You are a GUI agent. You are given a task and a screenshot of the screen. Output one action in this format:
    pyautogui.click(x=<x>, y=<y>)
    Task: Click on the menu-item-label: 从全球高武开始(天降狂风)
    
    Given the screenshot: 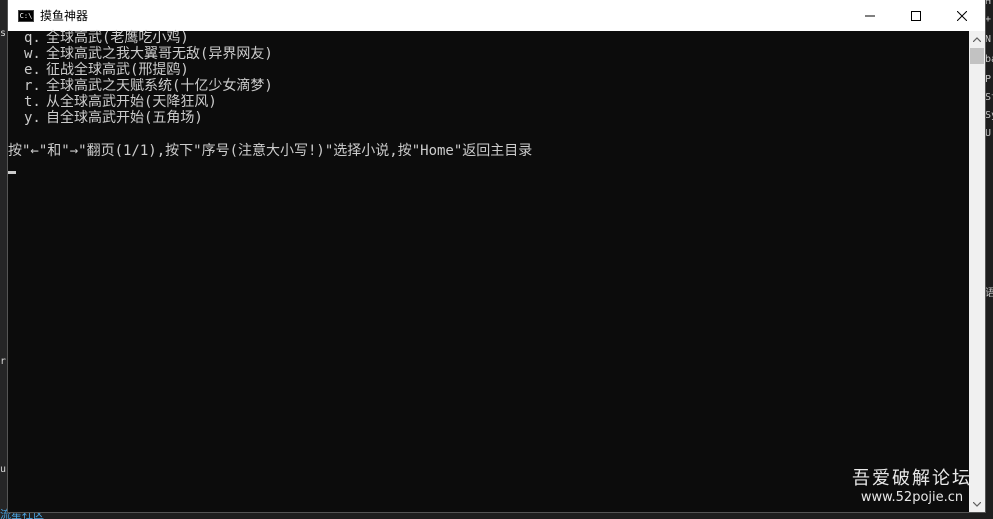 What is the action you would take?
    pyautogui.click(x=131, y=102)
    